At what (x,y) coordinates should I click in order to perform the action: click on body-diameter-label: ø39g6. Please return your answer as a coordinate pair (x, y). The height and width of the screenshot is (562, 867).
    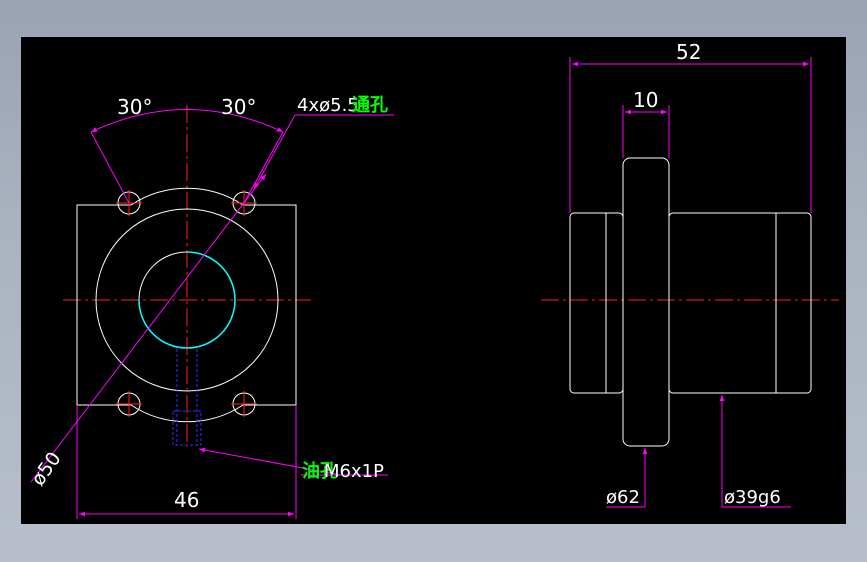
    Looking at the image, I should click on (752, 497).